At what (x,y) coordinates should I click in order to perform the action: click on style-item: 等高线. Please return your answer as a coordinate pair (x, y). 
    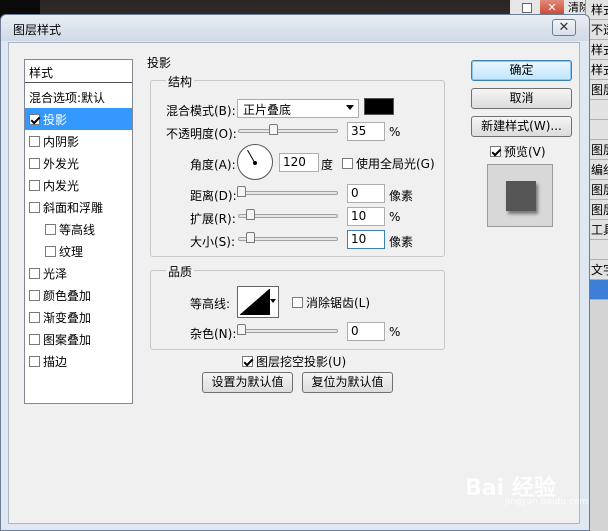
    Looking at the image, I should click on (78, 229).